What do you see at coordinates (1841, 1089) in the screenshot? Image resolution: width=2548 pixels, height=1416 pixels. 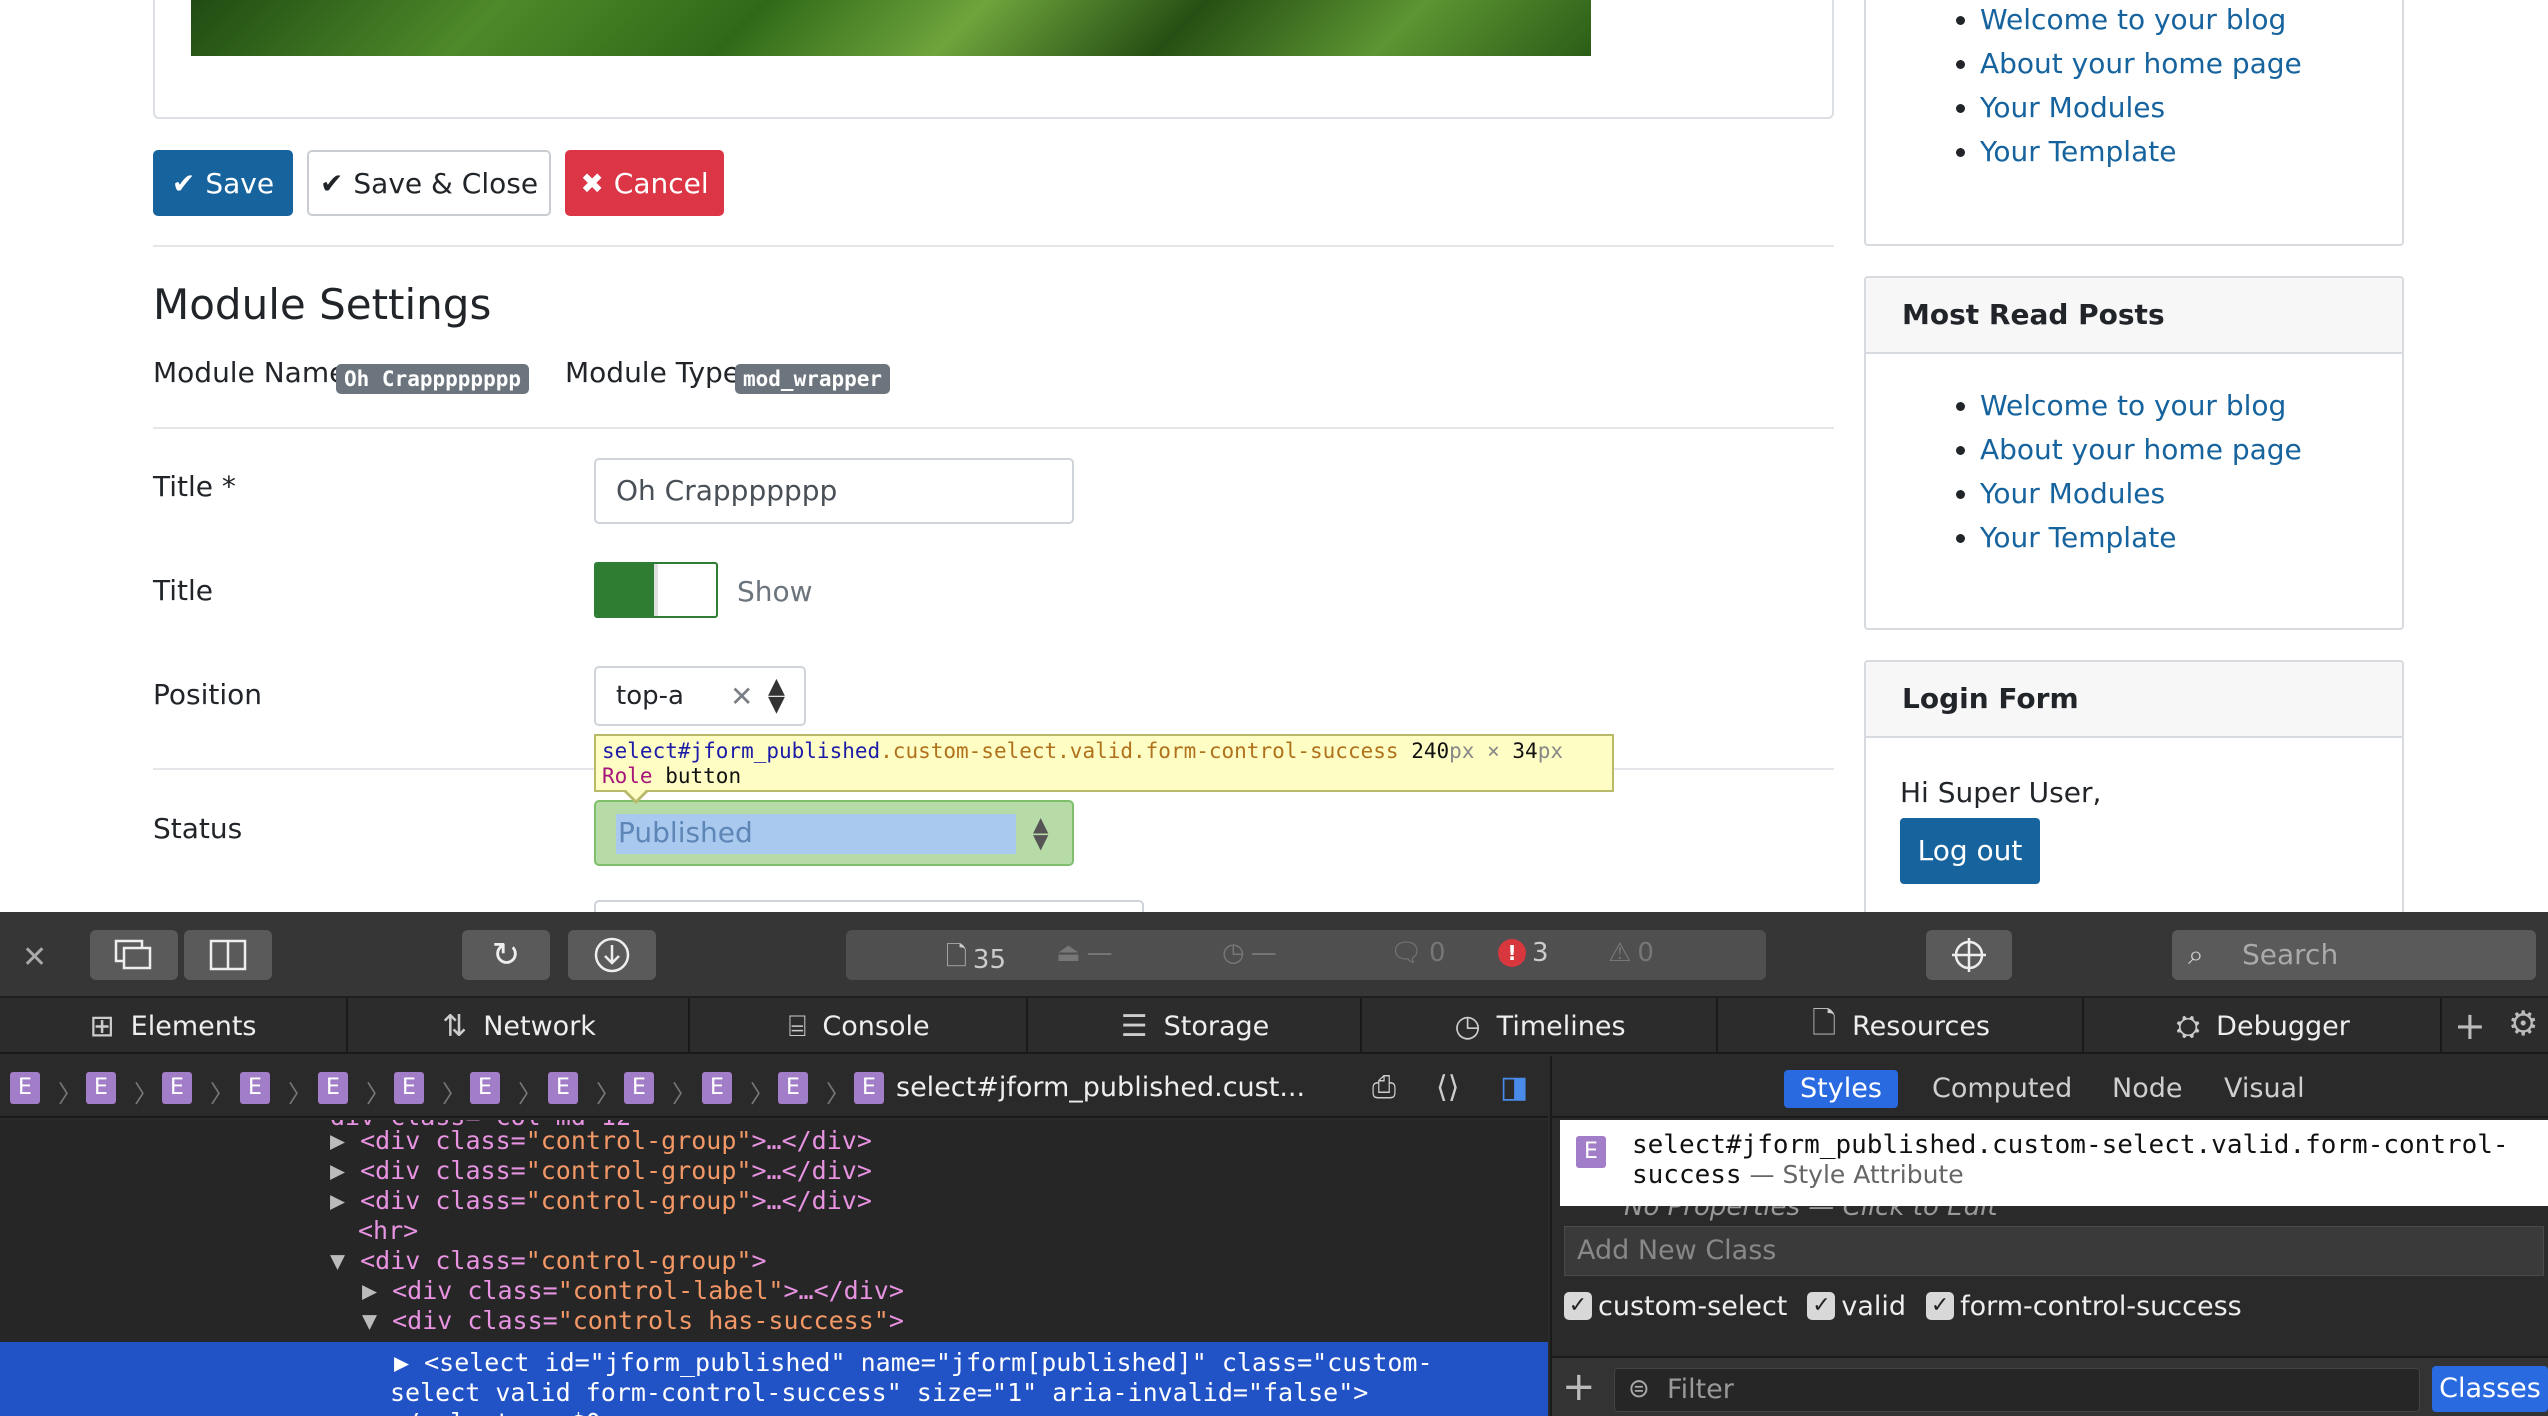 I see `tab-styles: Styles` at bounding box center [1841, 1089].